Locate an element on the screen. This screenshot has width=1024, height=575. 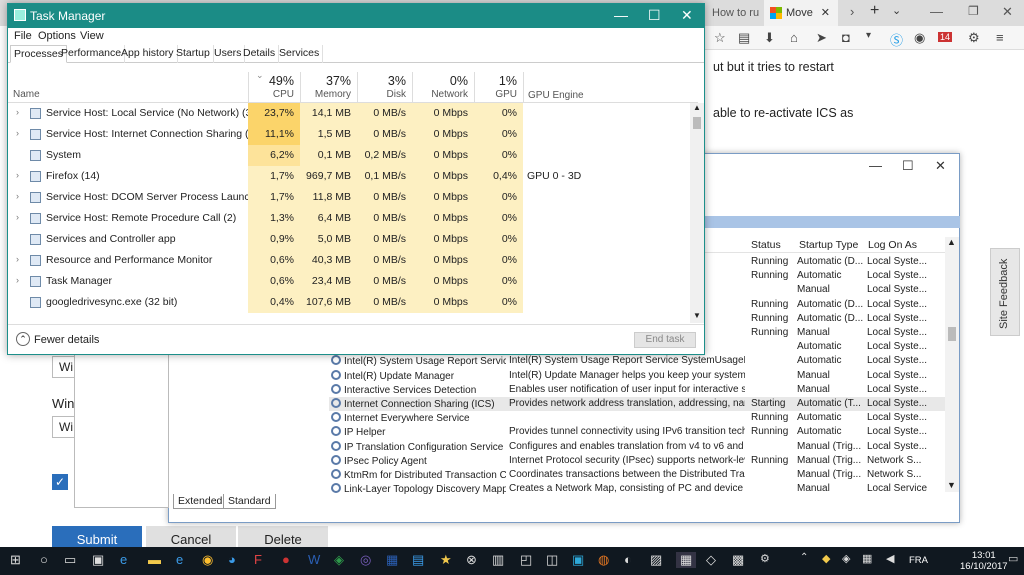
column-header-logon: Log On As is located at coordinates (892, 245).